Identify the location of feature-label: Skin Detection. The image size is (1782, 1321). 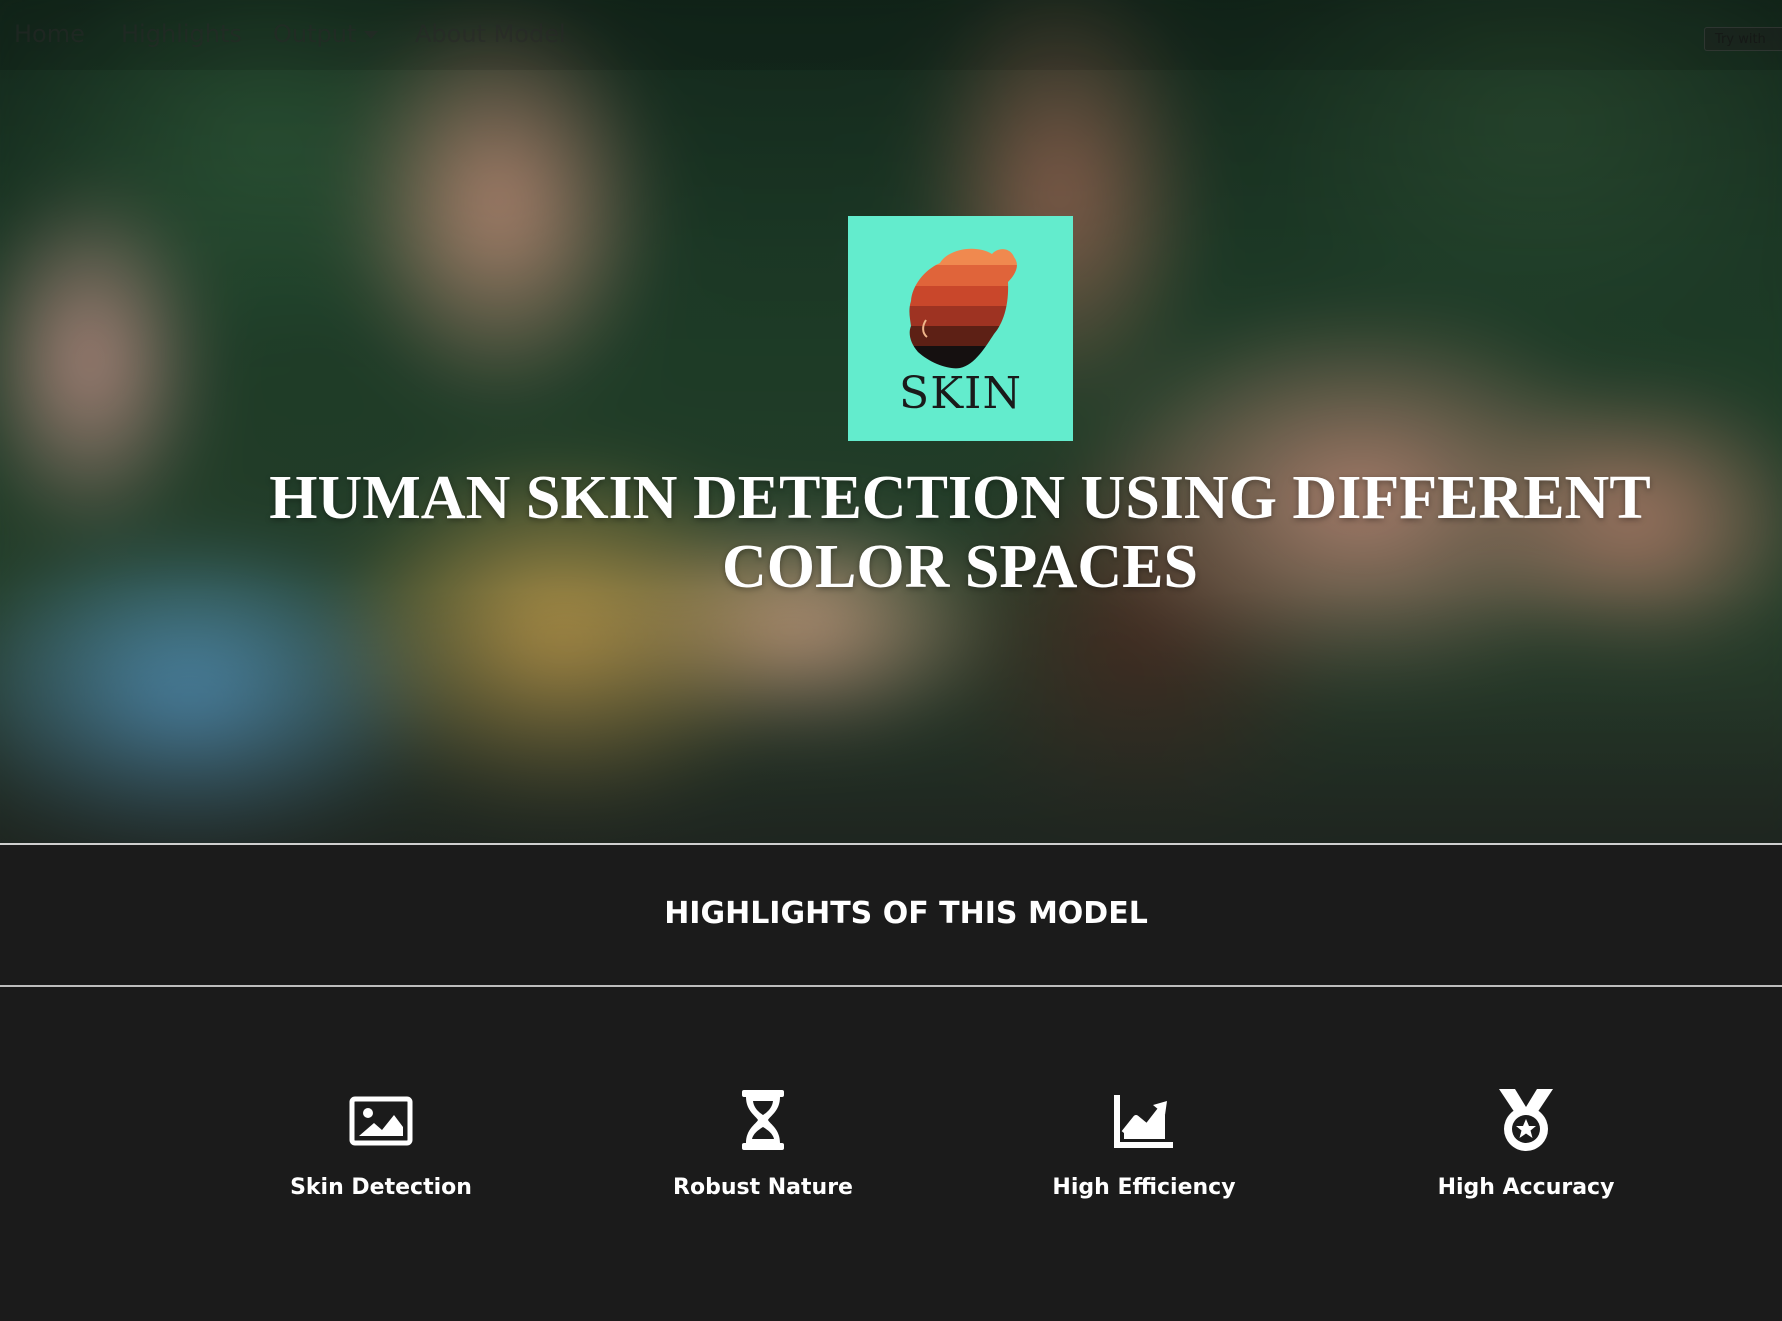
(381, 1187).